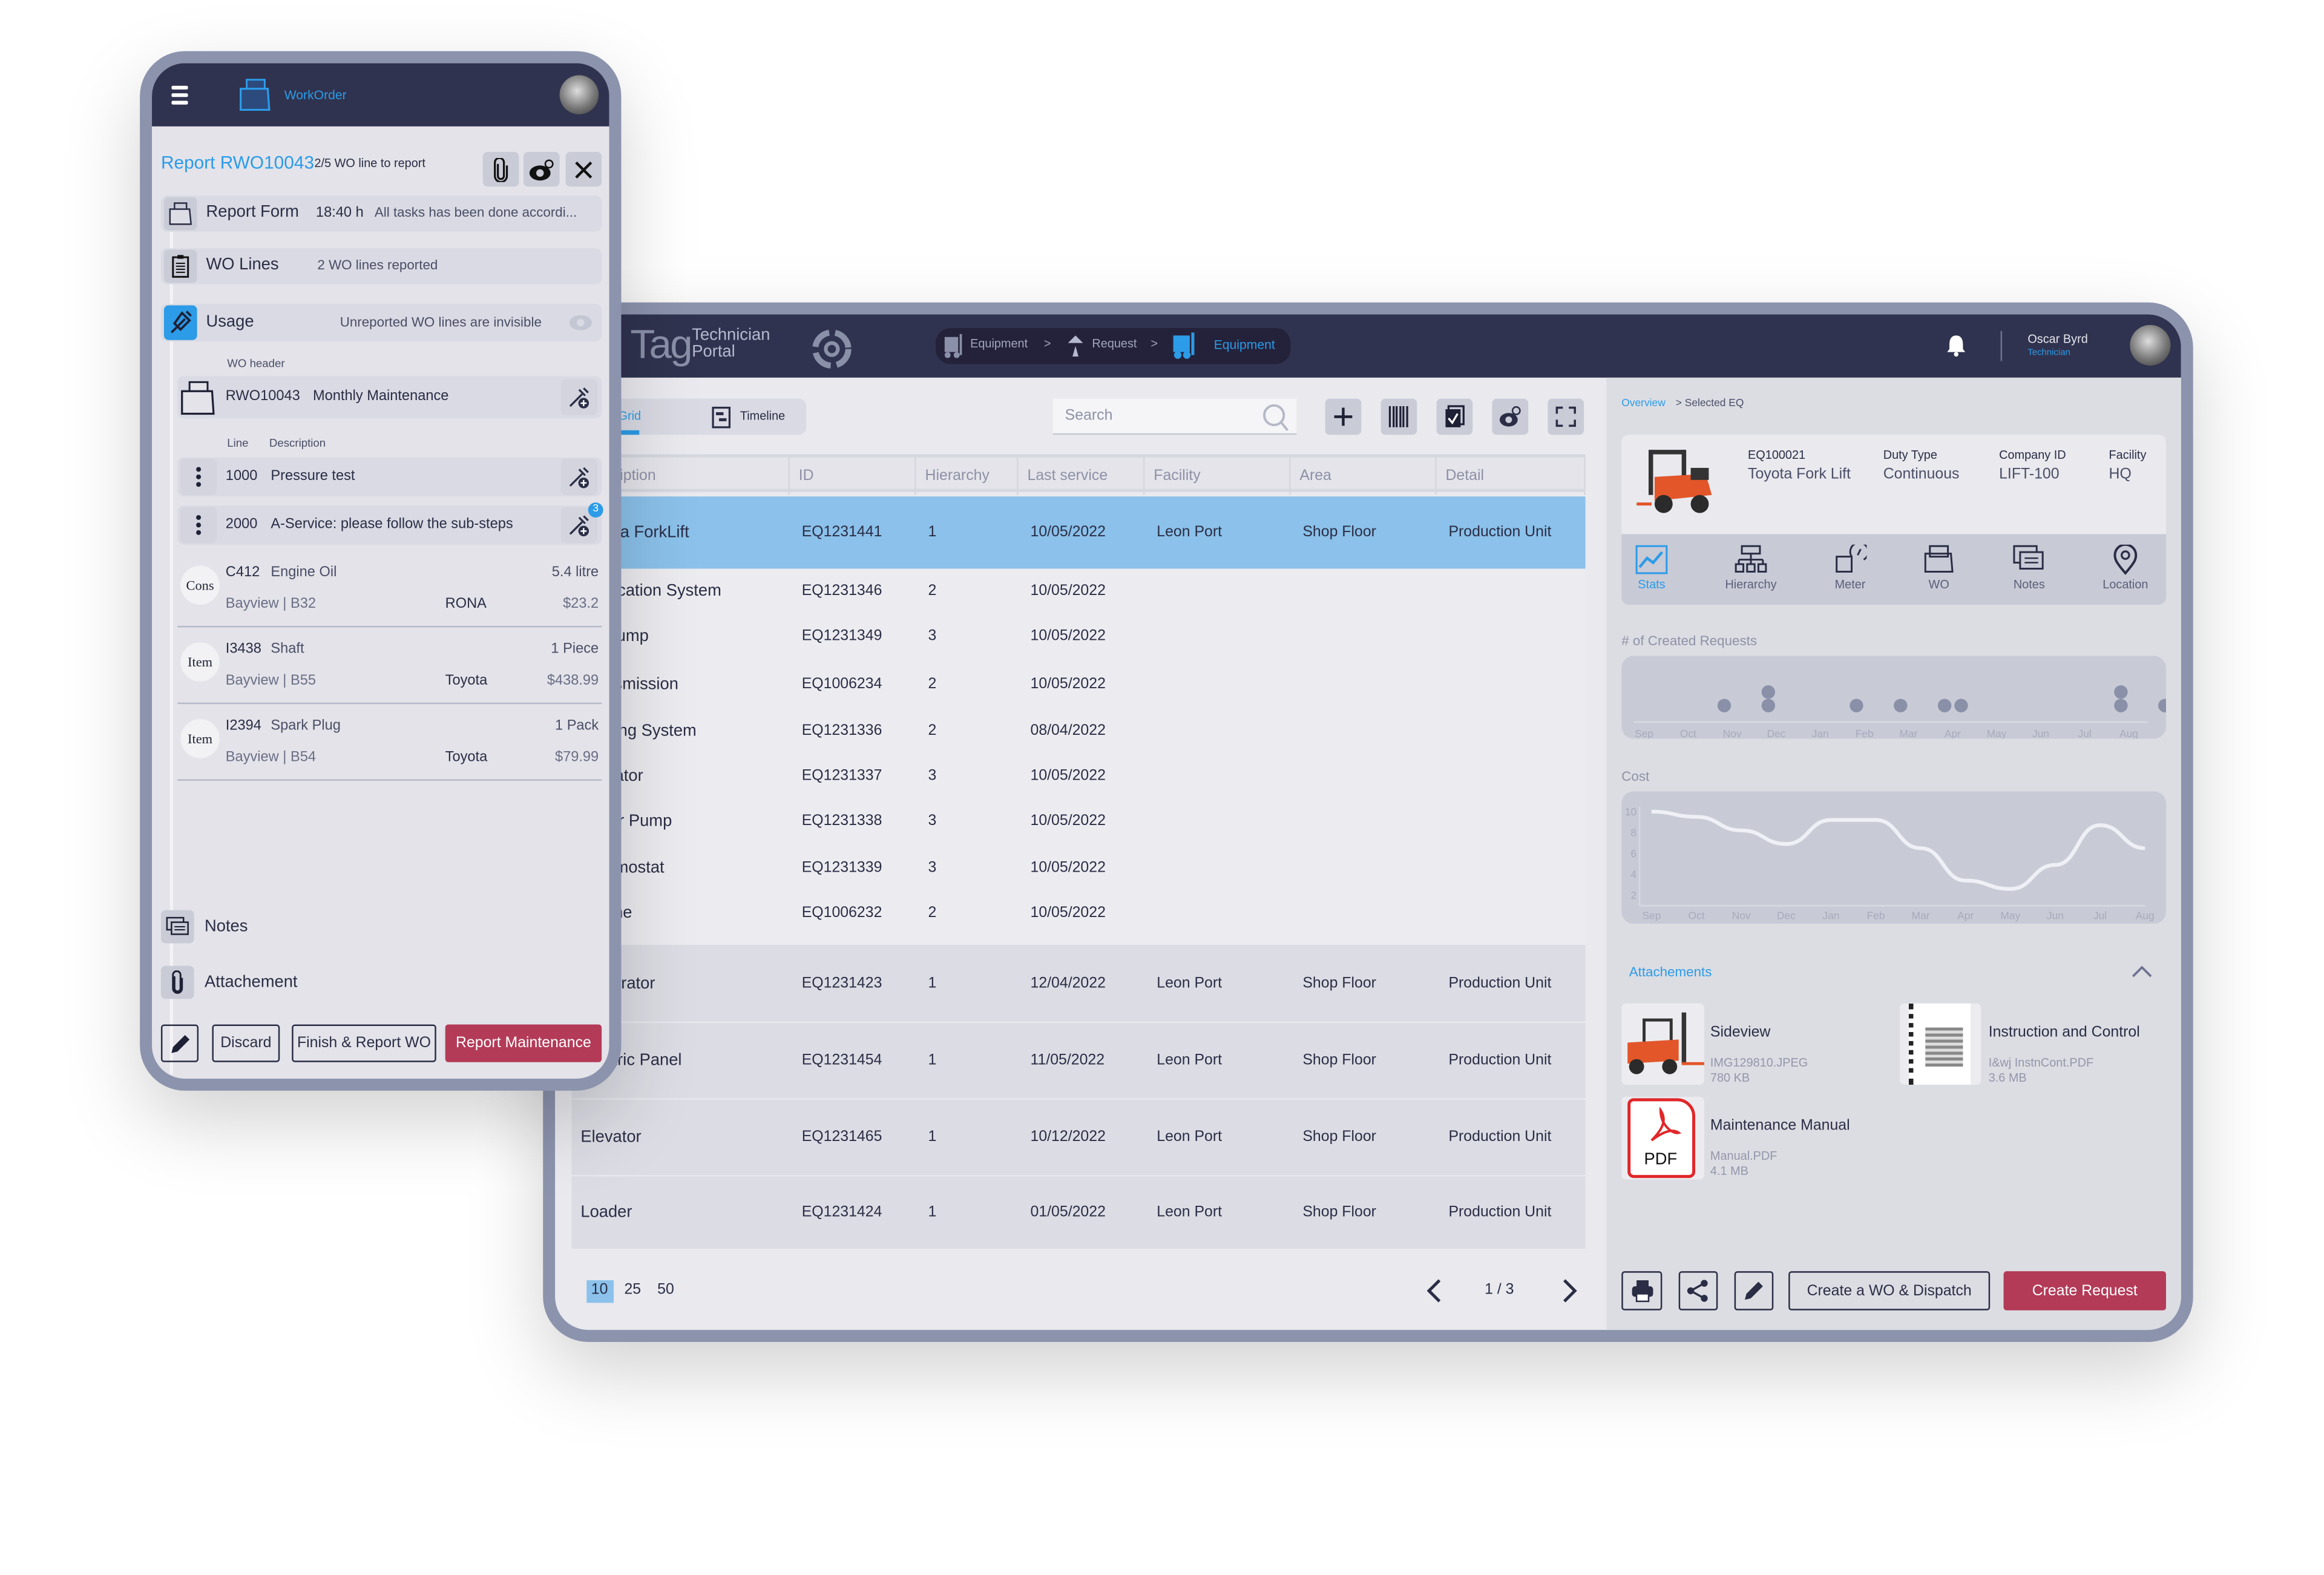  Describe the element at coordinates (255, 95) in the screenshot. I see `workorder-folder-icon` at that location.